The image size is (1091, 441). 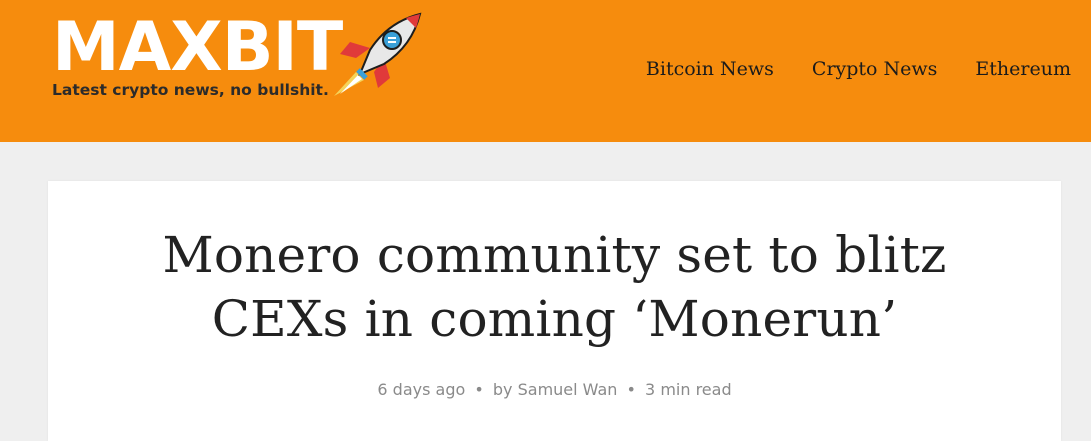 I want to click on article-title-line-2: CEXs in coming ‘Monerun’, so click(x=554, y=319).